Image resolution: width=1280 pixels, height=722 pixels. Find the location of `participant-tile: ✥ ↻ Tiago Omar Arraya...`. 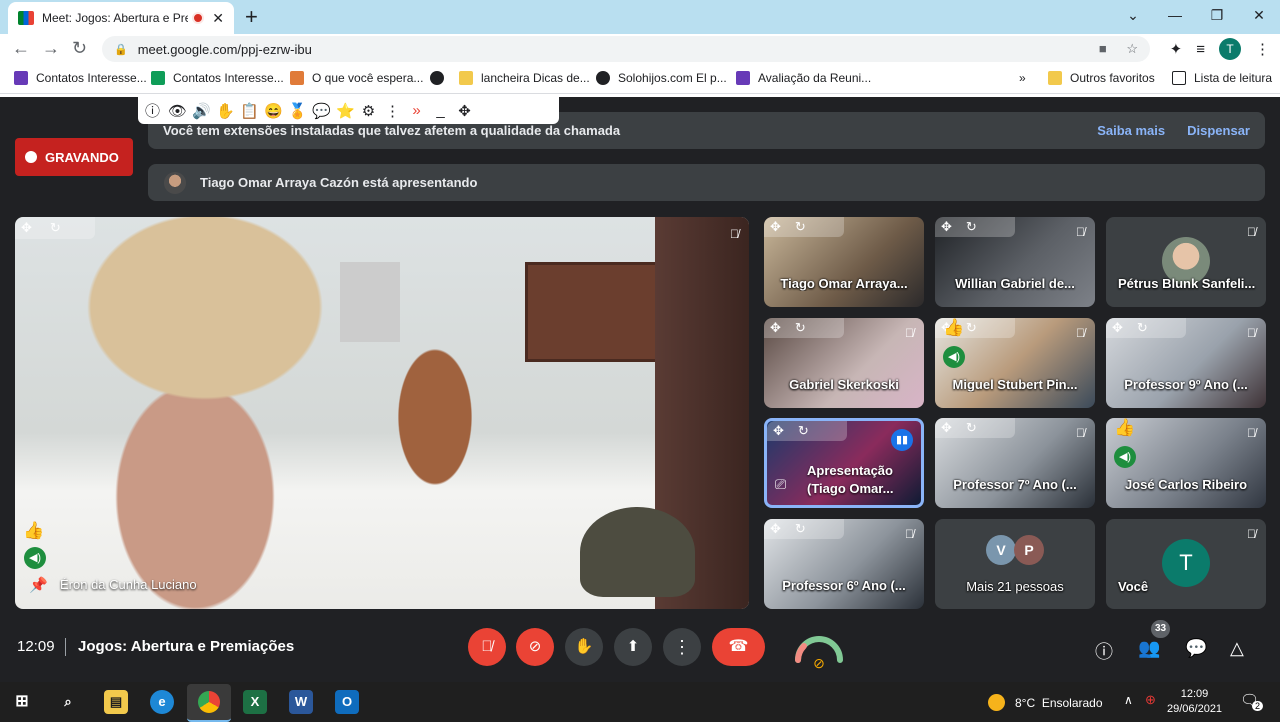

participant-tile: ✥ ↻ Tiago Omar Arraya... is located at coordinates (844, 262).